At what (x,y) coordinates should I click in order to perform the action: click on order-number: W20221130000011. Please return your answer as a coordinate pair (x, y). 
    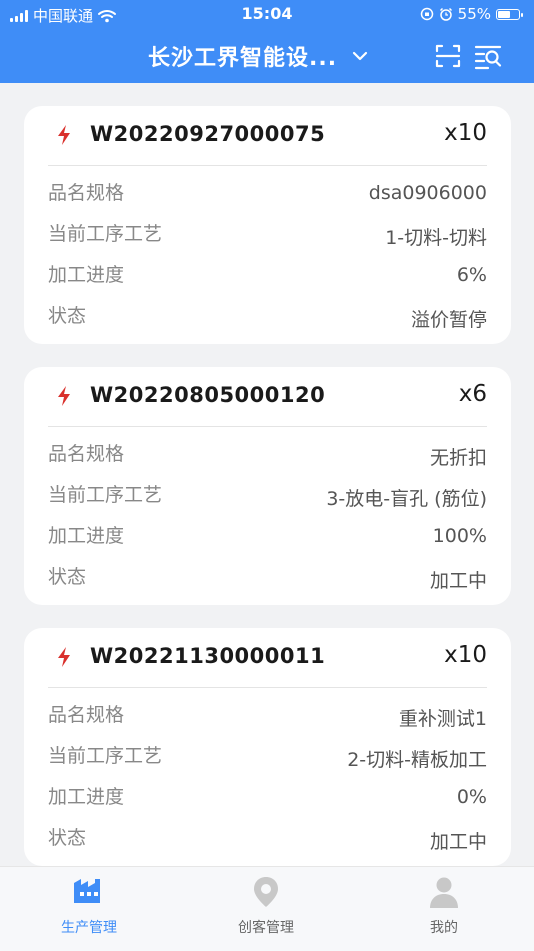
    Looking at the image, I should click on (208, 656).